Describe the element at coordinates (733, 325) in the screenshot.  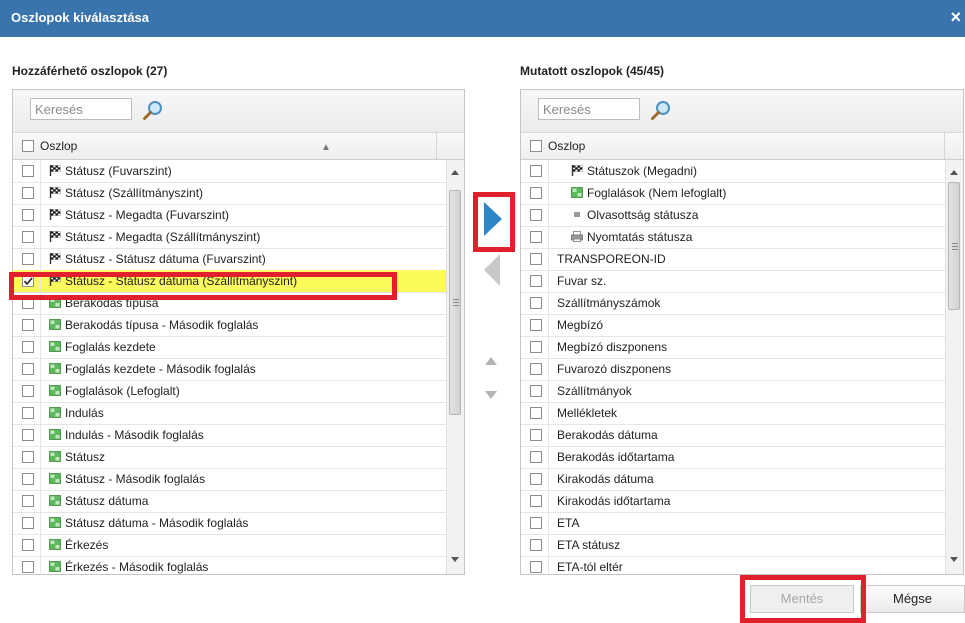
I see `list-item: Megbízó` at that location.